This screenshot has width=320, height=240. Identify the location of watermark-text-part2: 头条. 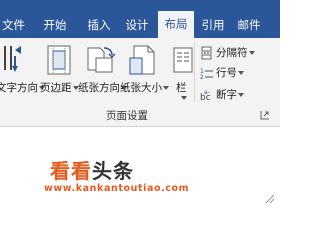
(113, 171).